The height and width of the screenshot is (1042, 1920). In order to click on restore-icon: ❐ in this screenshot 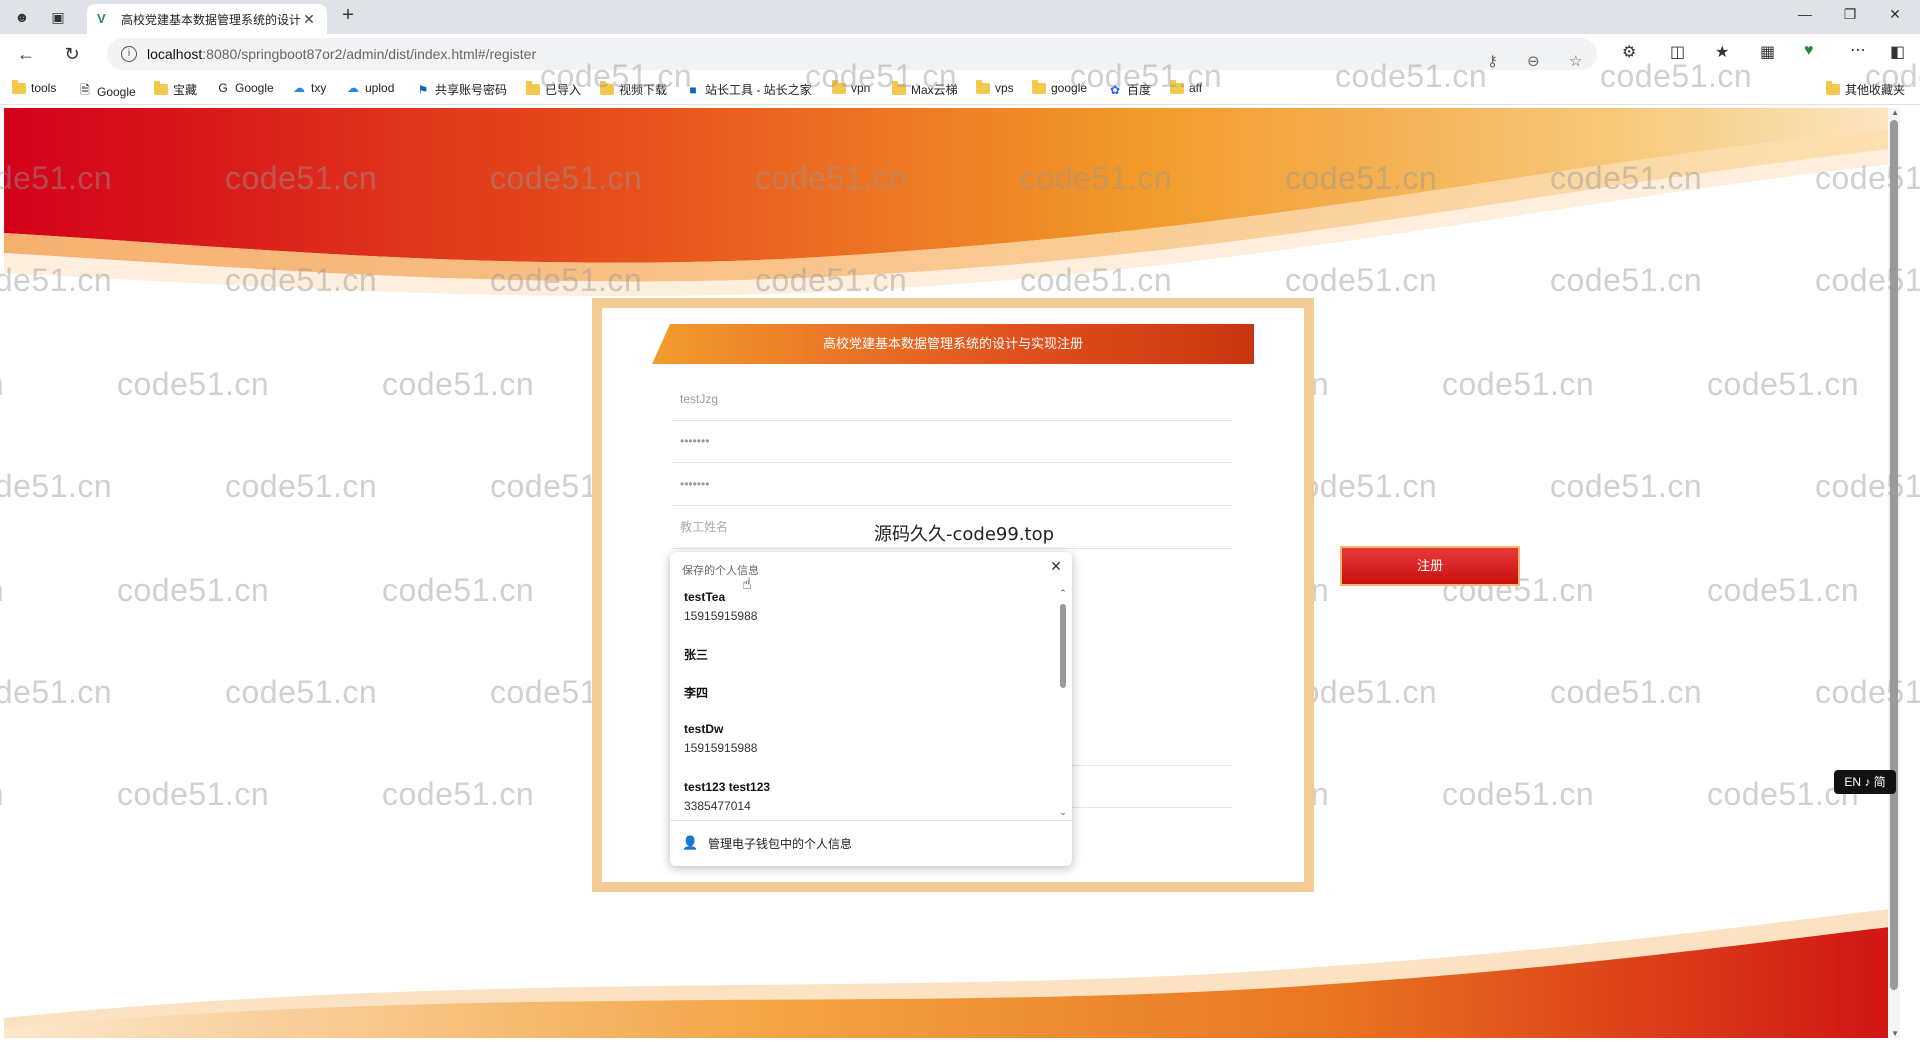, I will do `click(1850, 14)`.